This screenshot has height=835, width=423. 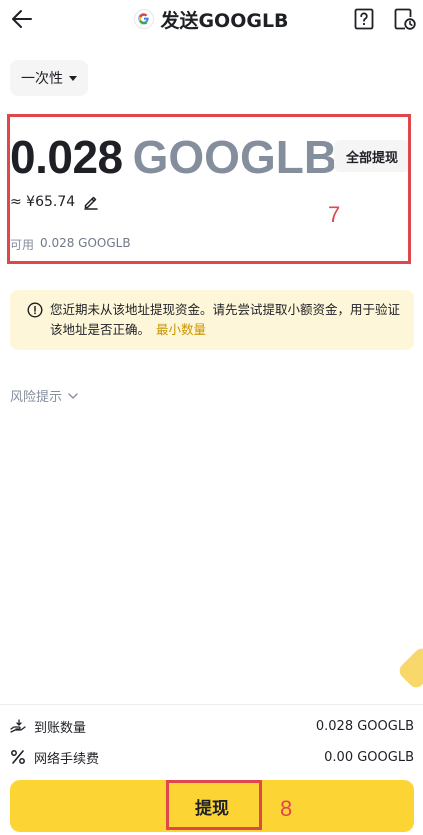 I want to click on receive-amount-value: 0.028 GOOGLB, so click(x=364, y=726).